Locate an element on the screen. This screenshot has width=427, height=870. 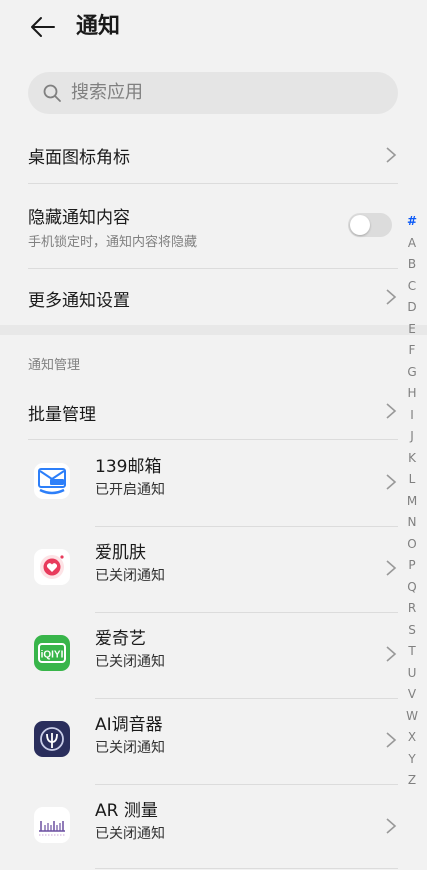
alphabet-index-k: K is located at coordinates (412, 459).